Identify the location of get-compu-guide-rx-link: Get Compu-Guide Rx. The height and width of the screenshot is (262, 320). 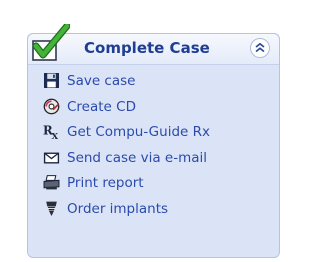
(138, 132).